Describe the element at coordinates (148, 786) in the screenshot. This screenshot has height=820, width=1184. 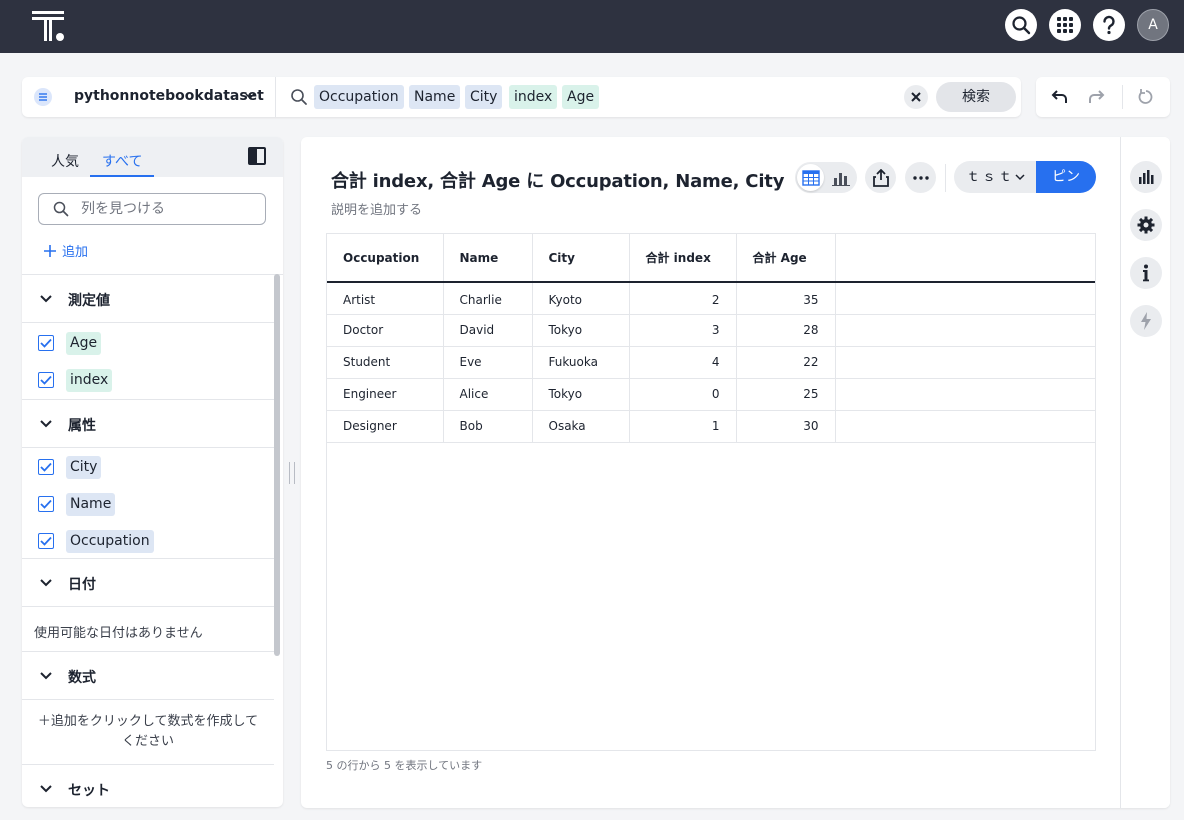
I see `section-sets: セット` at that location.